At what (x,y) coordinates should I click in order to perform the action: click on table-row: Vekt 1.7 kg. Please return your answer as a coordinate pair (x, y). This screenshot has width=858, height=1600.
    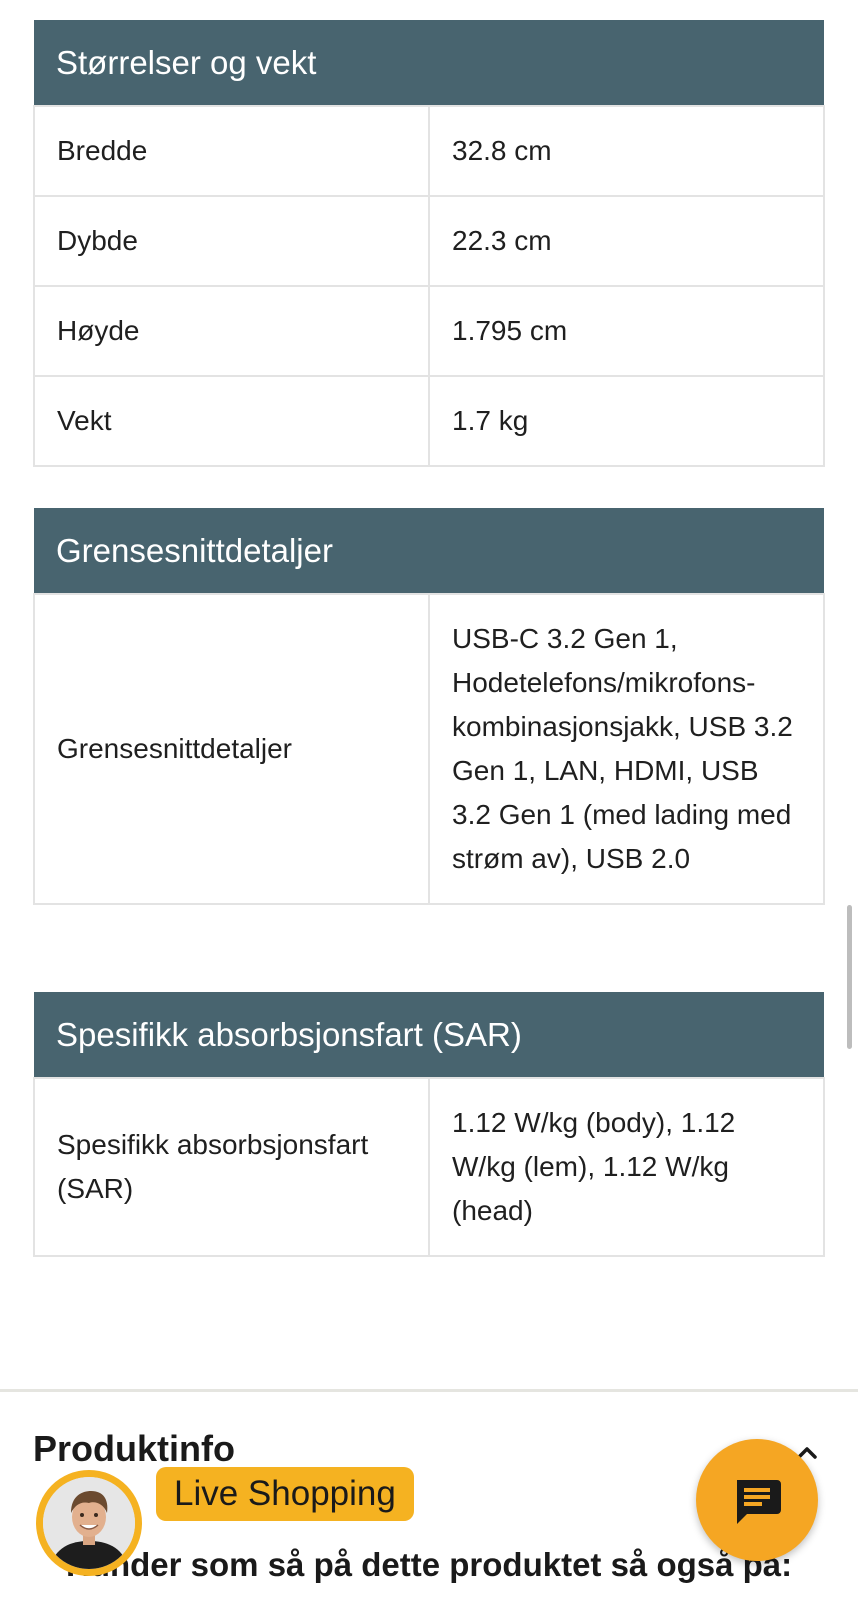
    Looking at the image, I should click on (429, 421).